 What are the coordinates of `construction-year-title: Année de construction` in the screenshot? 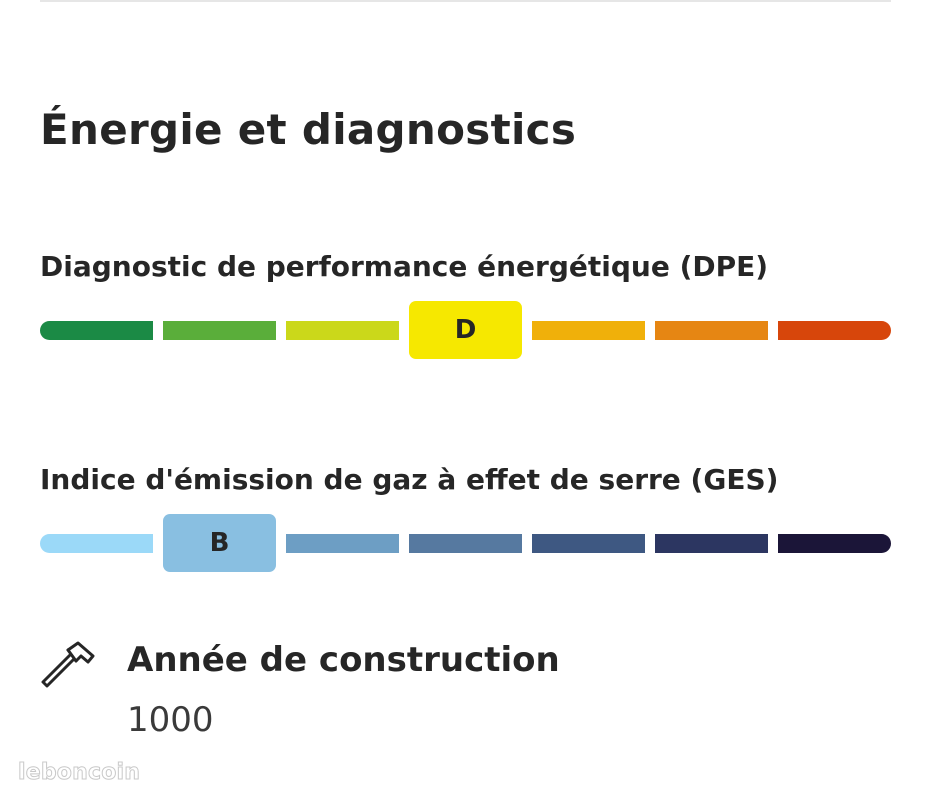 It's located at (343, 660).